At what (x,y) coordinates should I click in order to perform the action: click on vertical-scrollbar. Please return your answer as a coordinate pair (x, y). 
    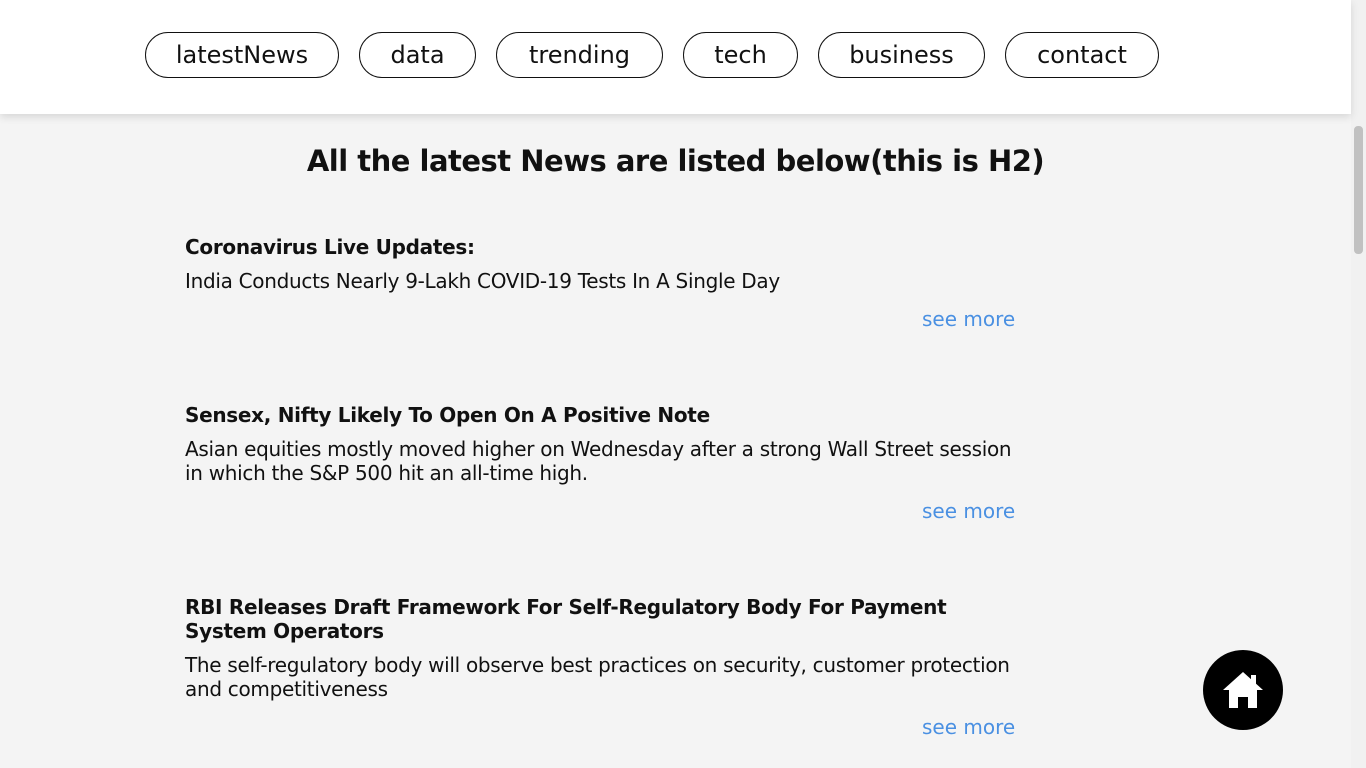
    Looking at the image, I should click on (1358, 384).